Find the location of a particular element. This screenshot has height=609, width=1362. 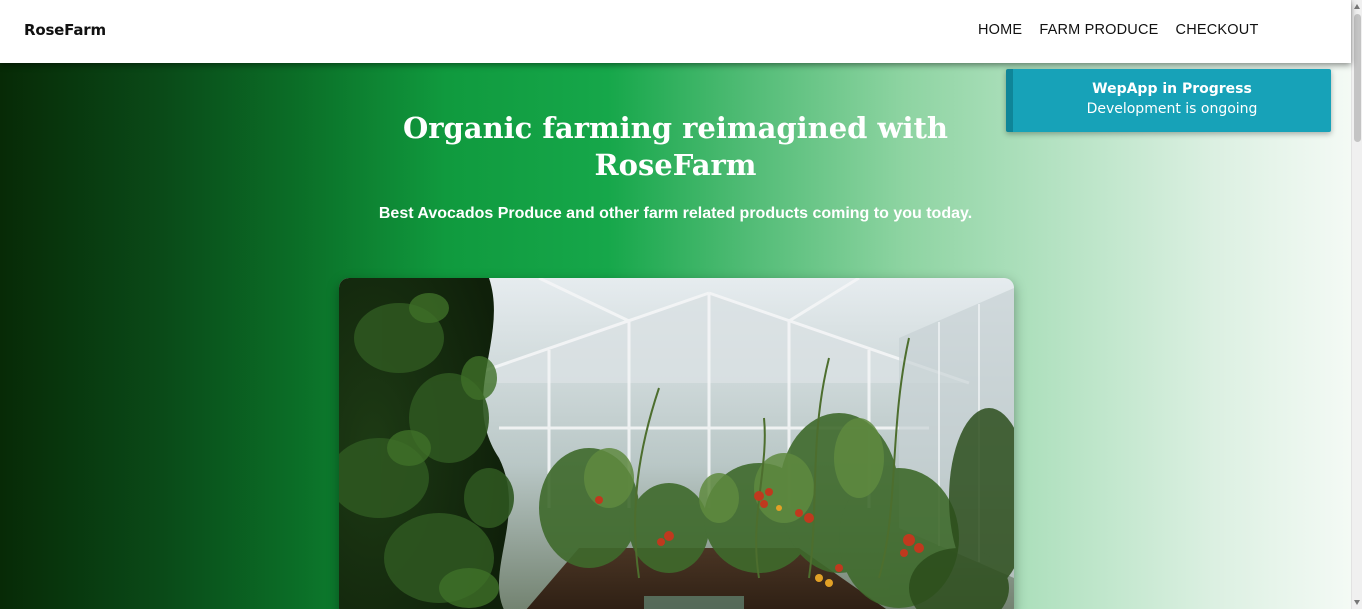

hero-title: Organic farming reimagined with RoseFarm is located at coordinates (675, 147).